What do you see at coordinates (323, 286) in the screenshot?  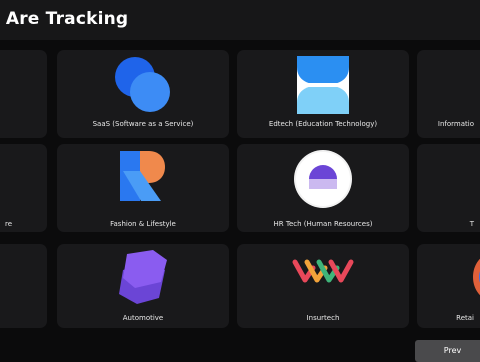 I see `category-card-insurtech: Insurtech` at bounding box center [323, 286].